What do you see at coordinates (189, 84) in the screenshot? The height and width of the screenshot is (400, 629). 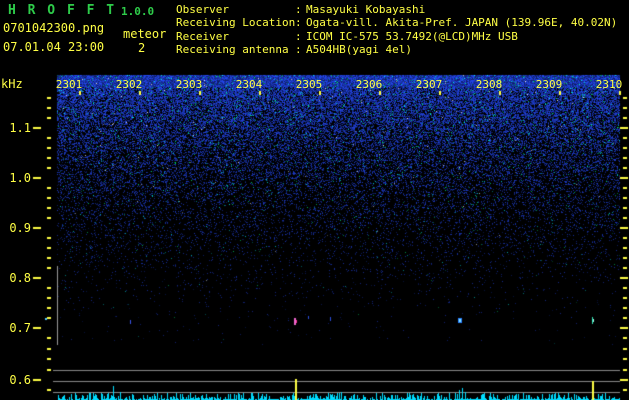 I see `time-tick-label: 2303` at bounding box center [189, 84].